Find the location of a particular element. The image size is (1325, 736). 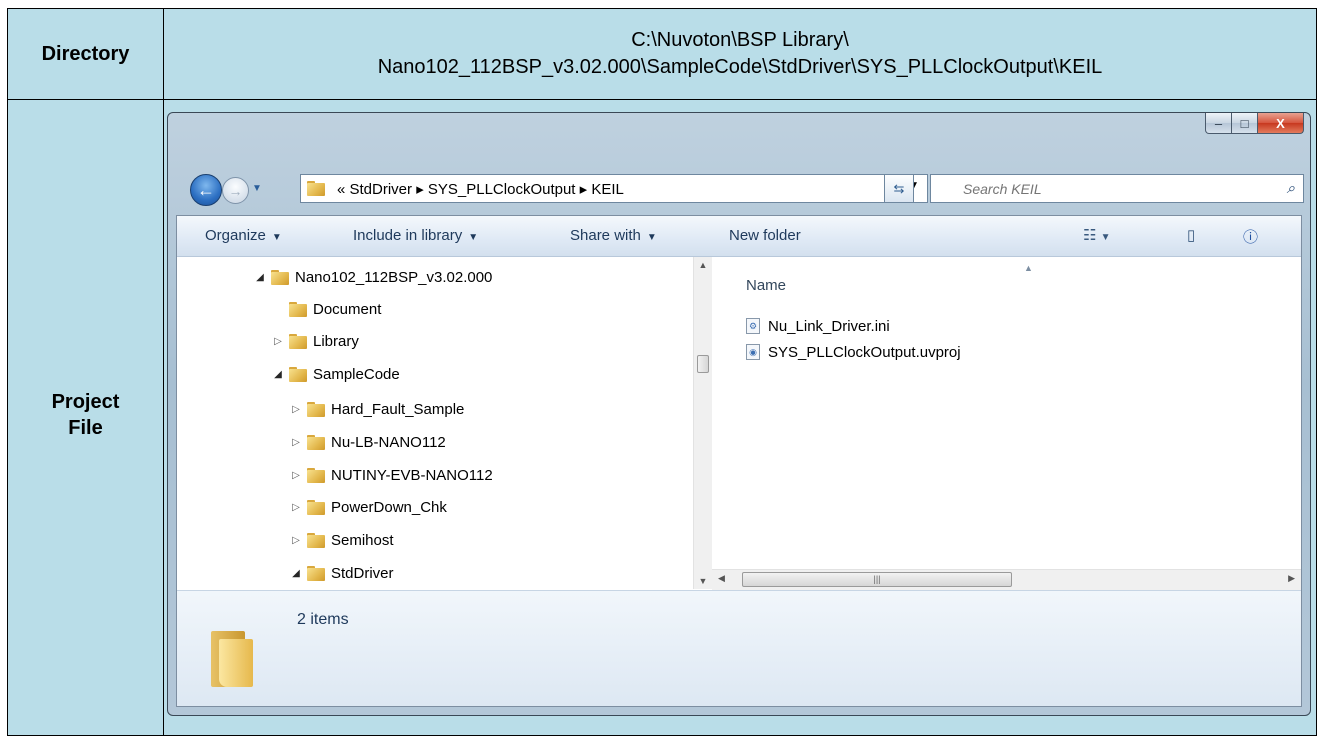

help-icon: ⓘ is located at coordinates (1251, 237).